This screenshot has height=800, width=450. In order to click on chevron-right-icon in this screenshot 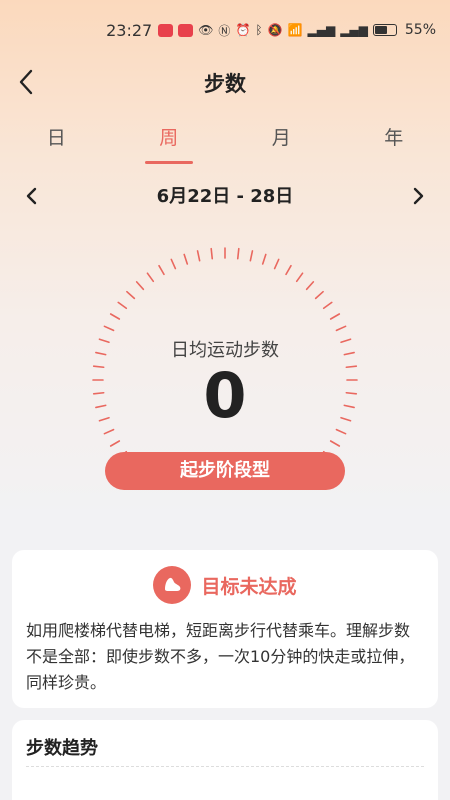, I will do `click(418, 196)`.